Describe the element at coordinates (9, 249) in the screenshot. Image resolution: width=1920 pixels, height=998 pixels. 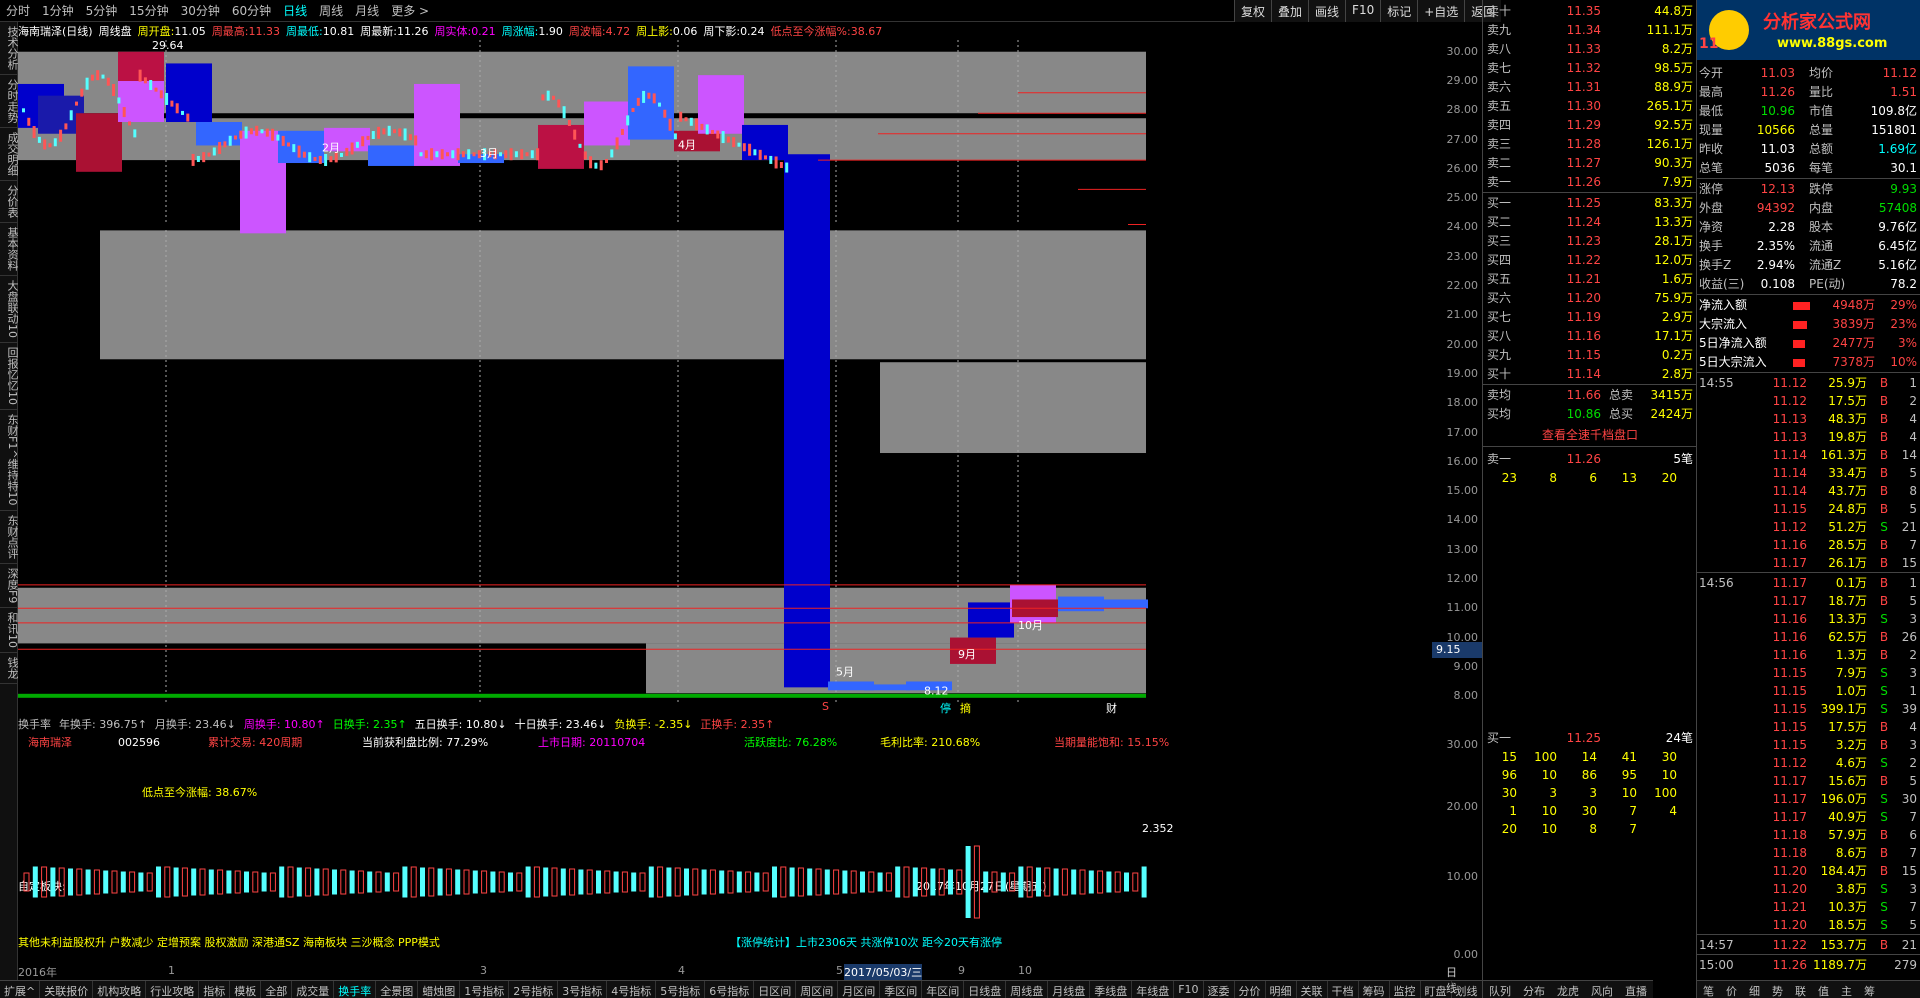
I see `left-tab-4: 基本资料` at that location.